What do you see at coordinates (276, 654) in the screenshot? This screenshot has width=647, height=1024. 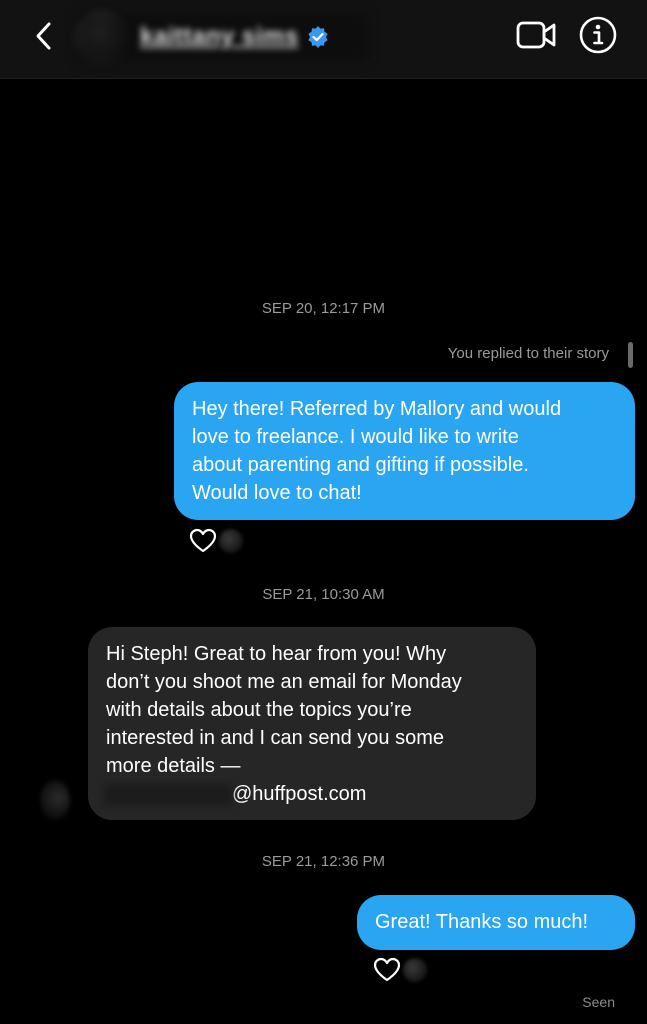 I see `message-line: Hi Steph! Great to hear from you! Why` at bounding box center [276, 654].